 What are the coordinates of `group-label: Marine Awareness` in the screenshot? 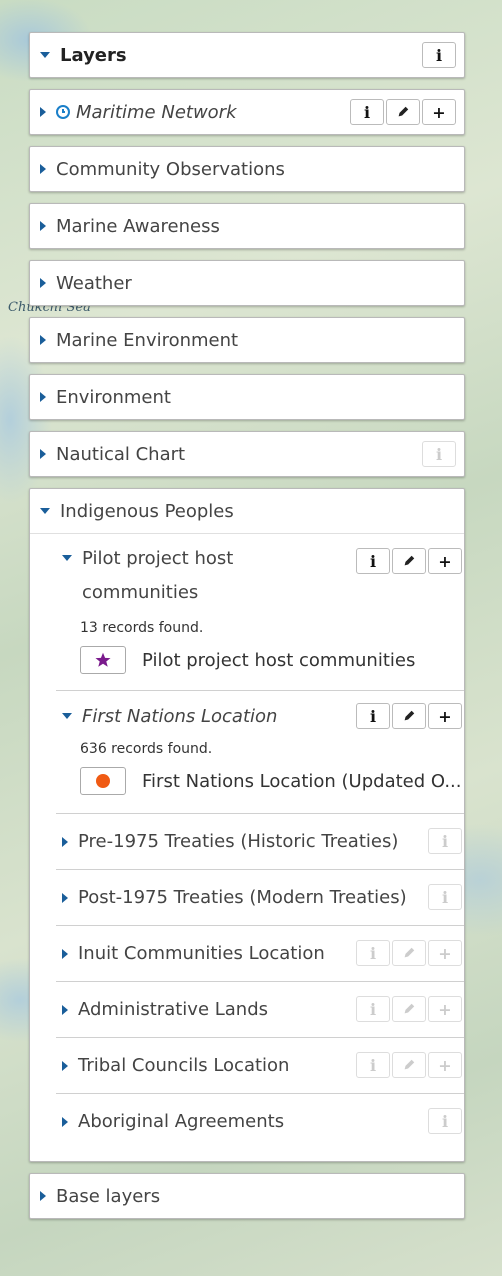 It's located at (138, 226).